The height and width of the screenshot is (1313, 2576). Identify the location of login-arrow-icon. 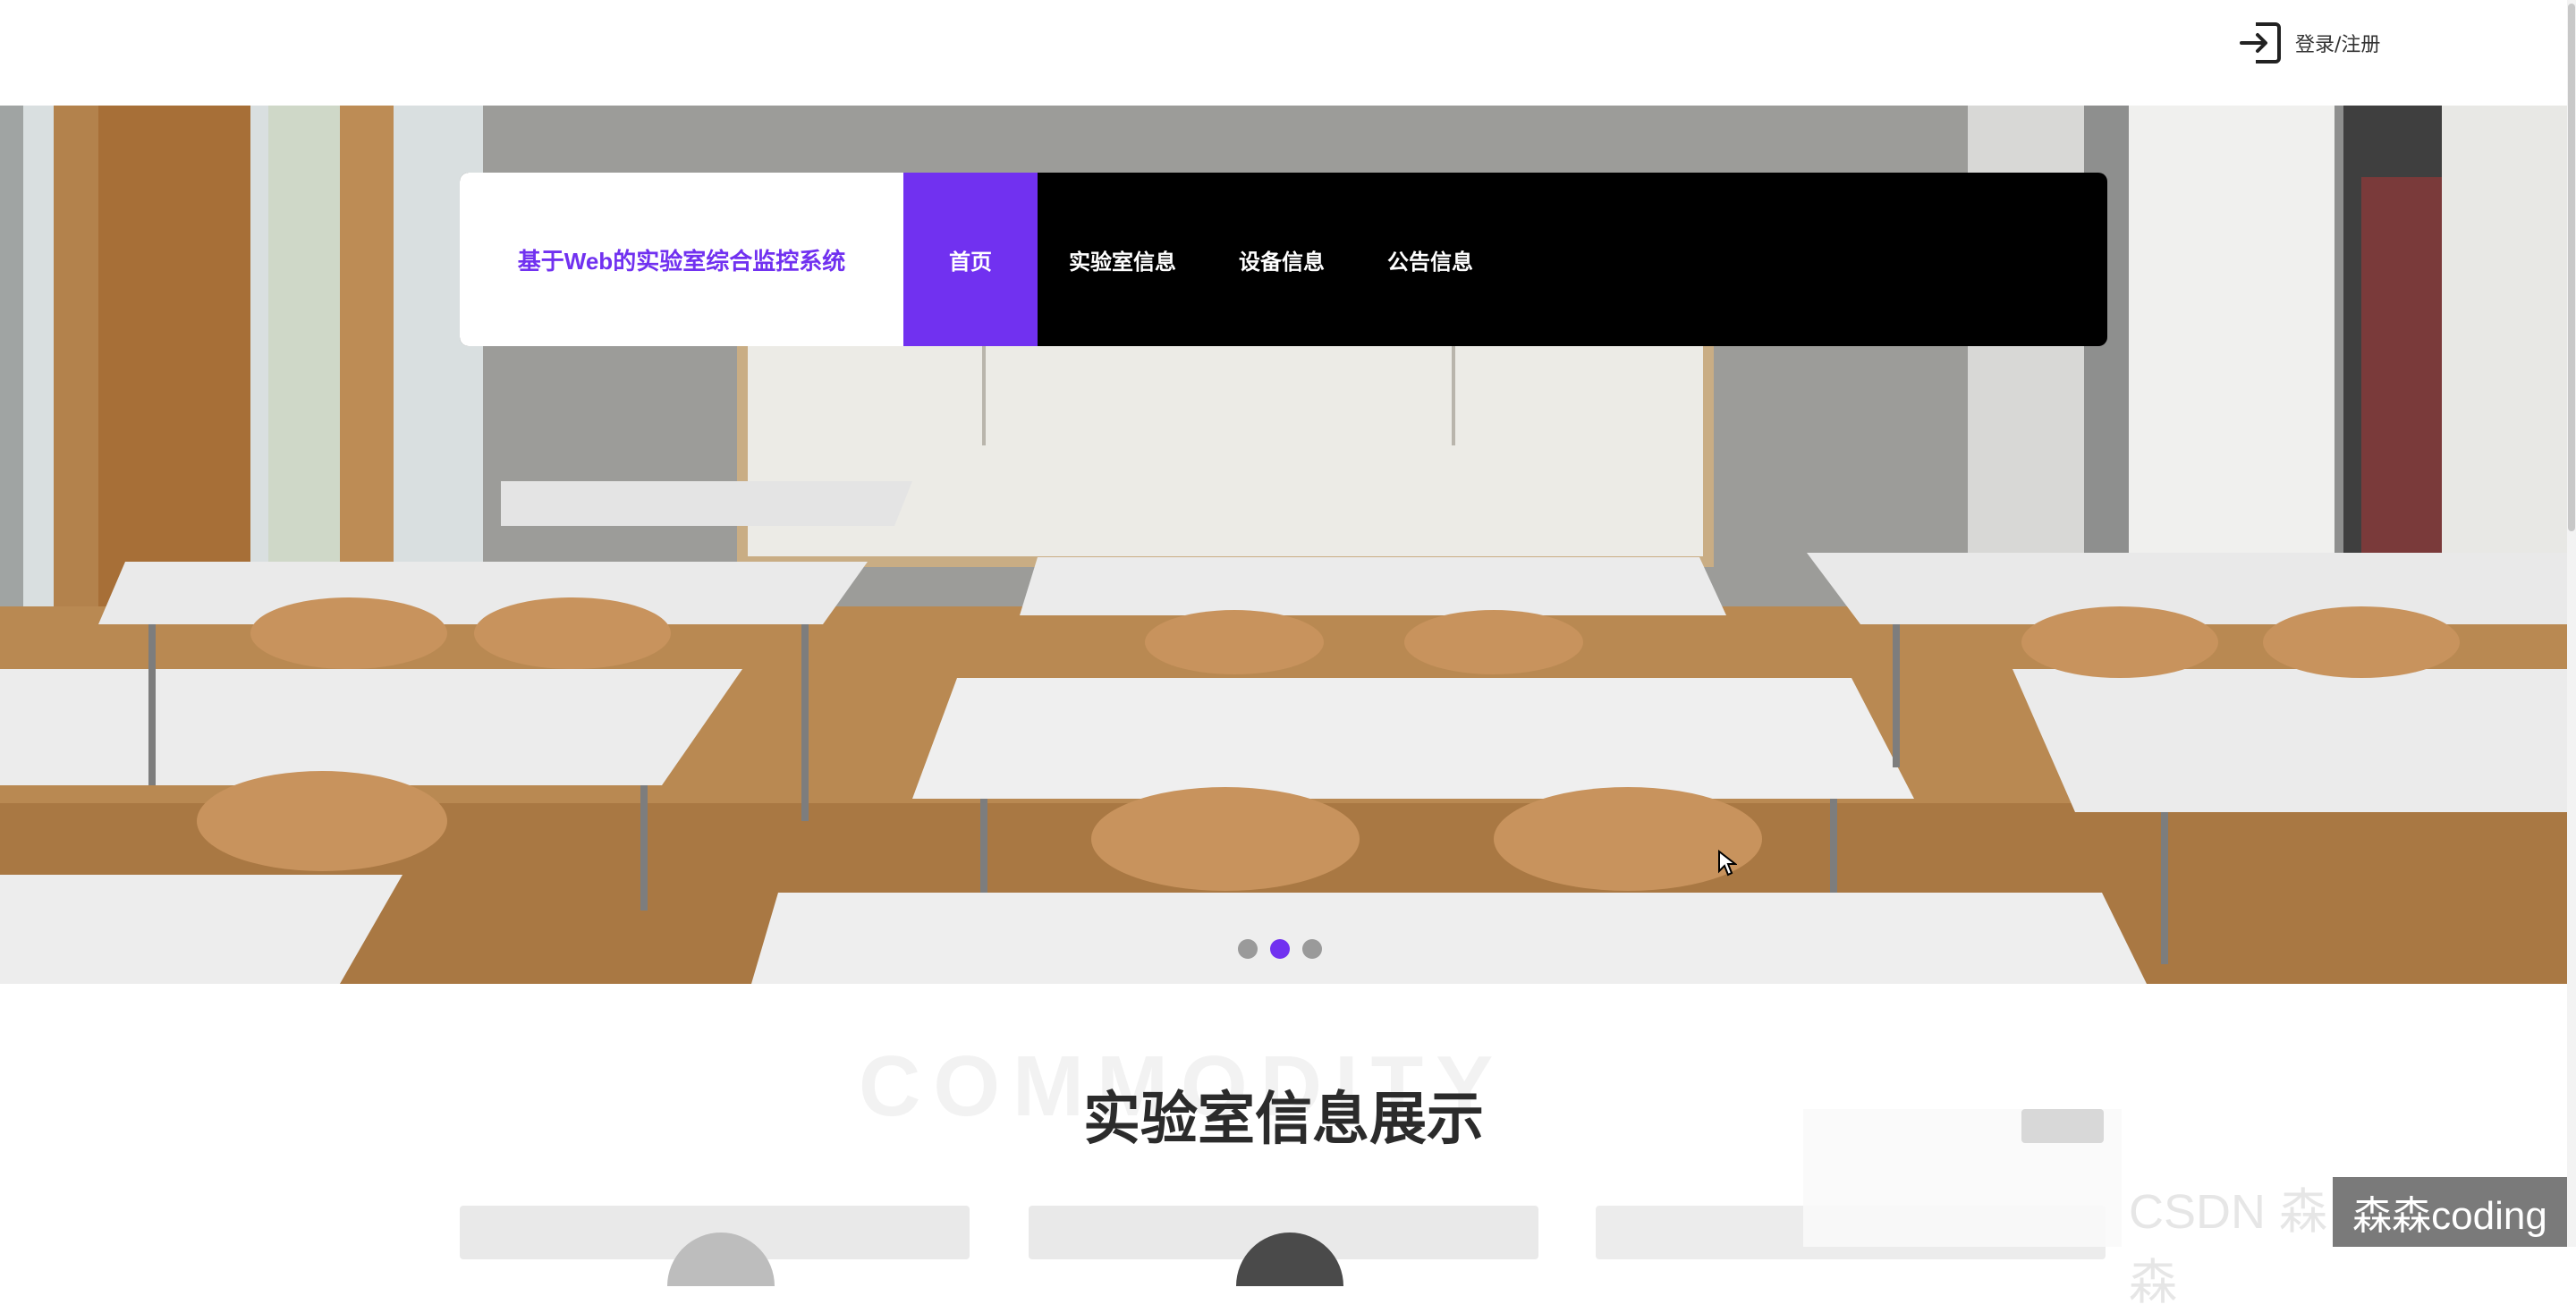
(2260, 43).